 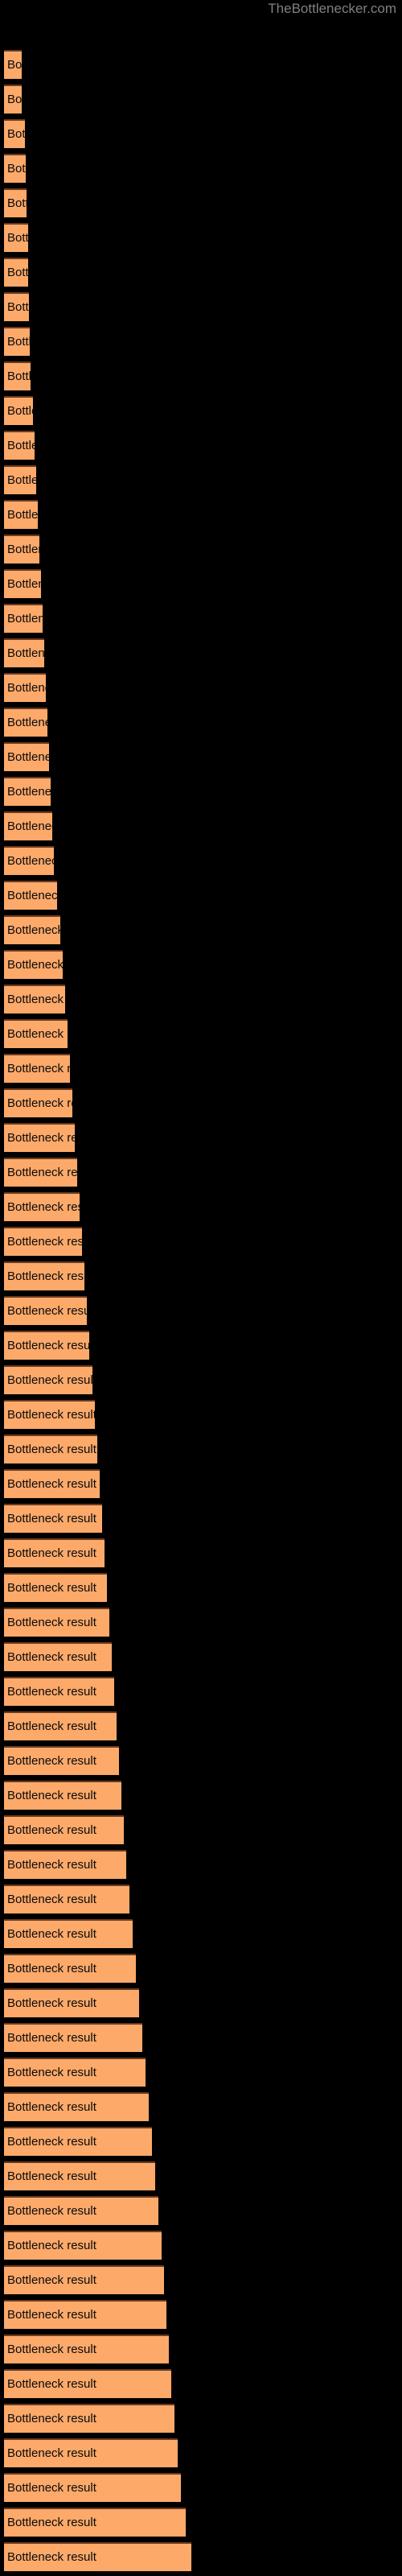 What do you see at coordinates (21, 549) in the screenshot?
I see `bar-15: Bottleneck result` at bounding box center [21, 549].